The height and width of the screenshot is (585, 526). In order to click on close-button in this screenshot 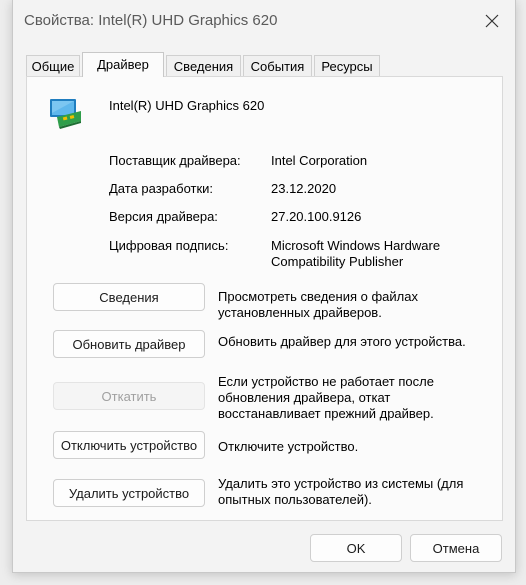, I will do `click(492, 21)`.